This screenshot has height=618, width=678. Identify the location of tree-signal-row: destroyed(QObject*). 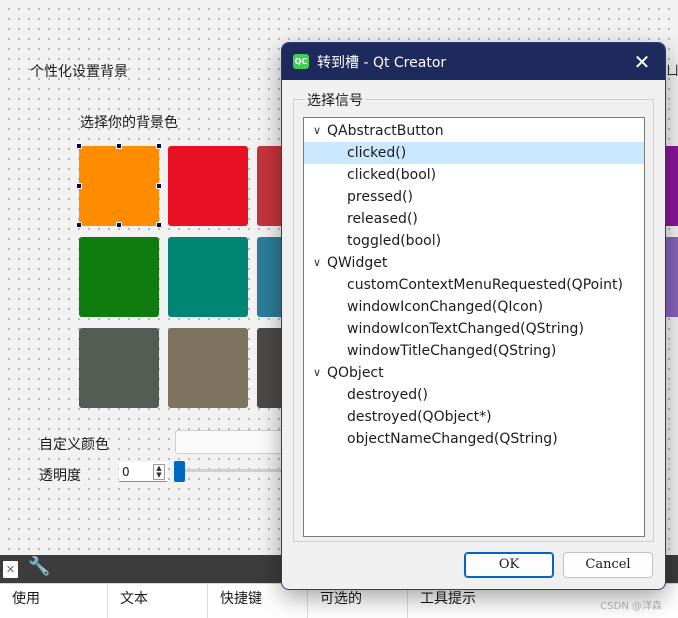
(474, 417).